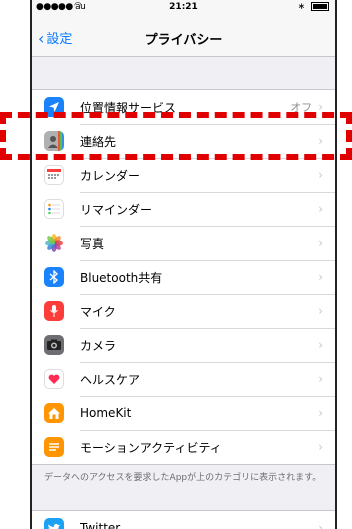 The height and width of the screenshot is (529, 352). What do you see at coordinates (183, 413) in the screenshot?
I see `row-homekit: HomeKit ›` at bounding box center [183, 413].